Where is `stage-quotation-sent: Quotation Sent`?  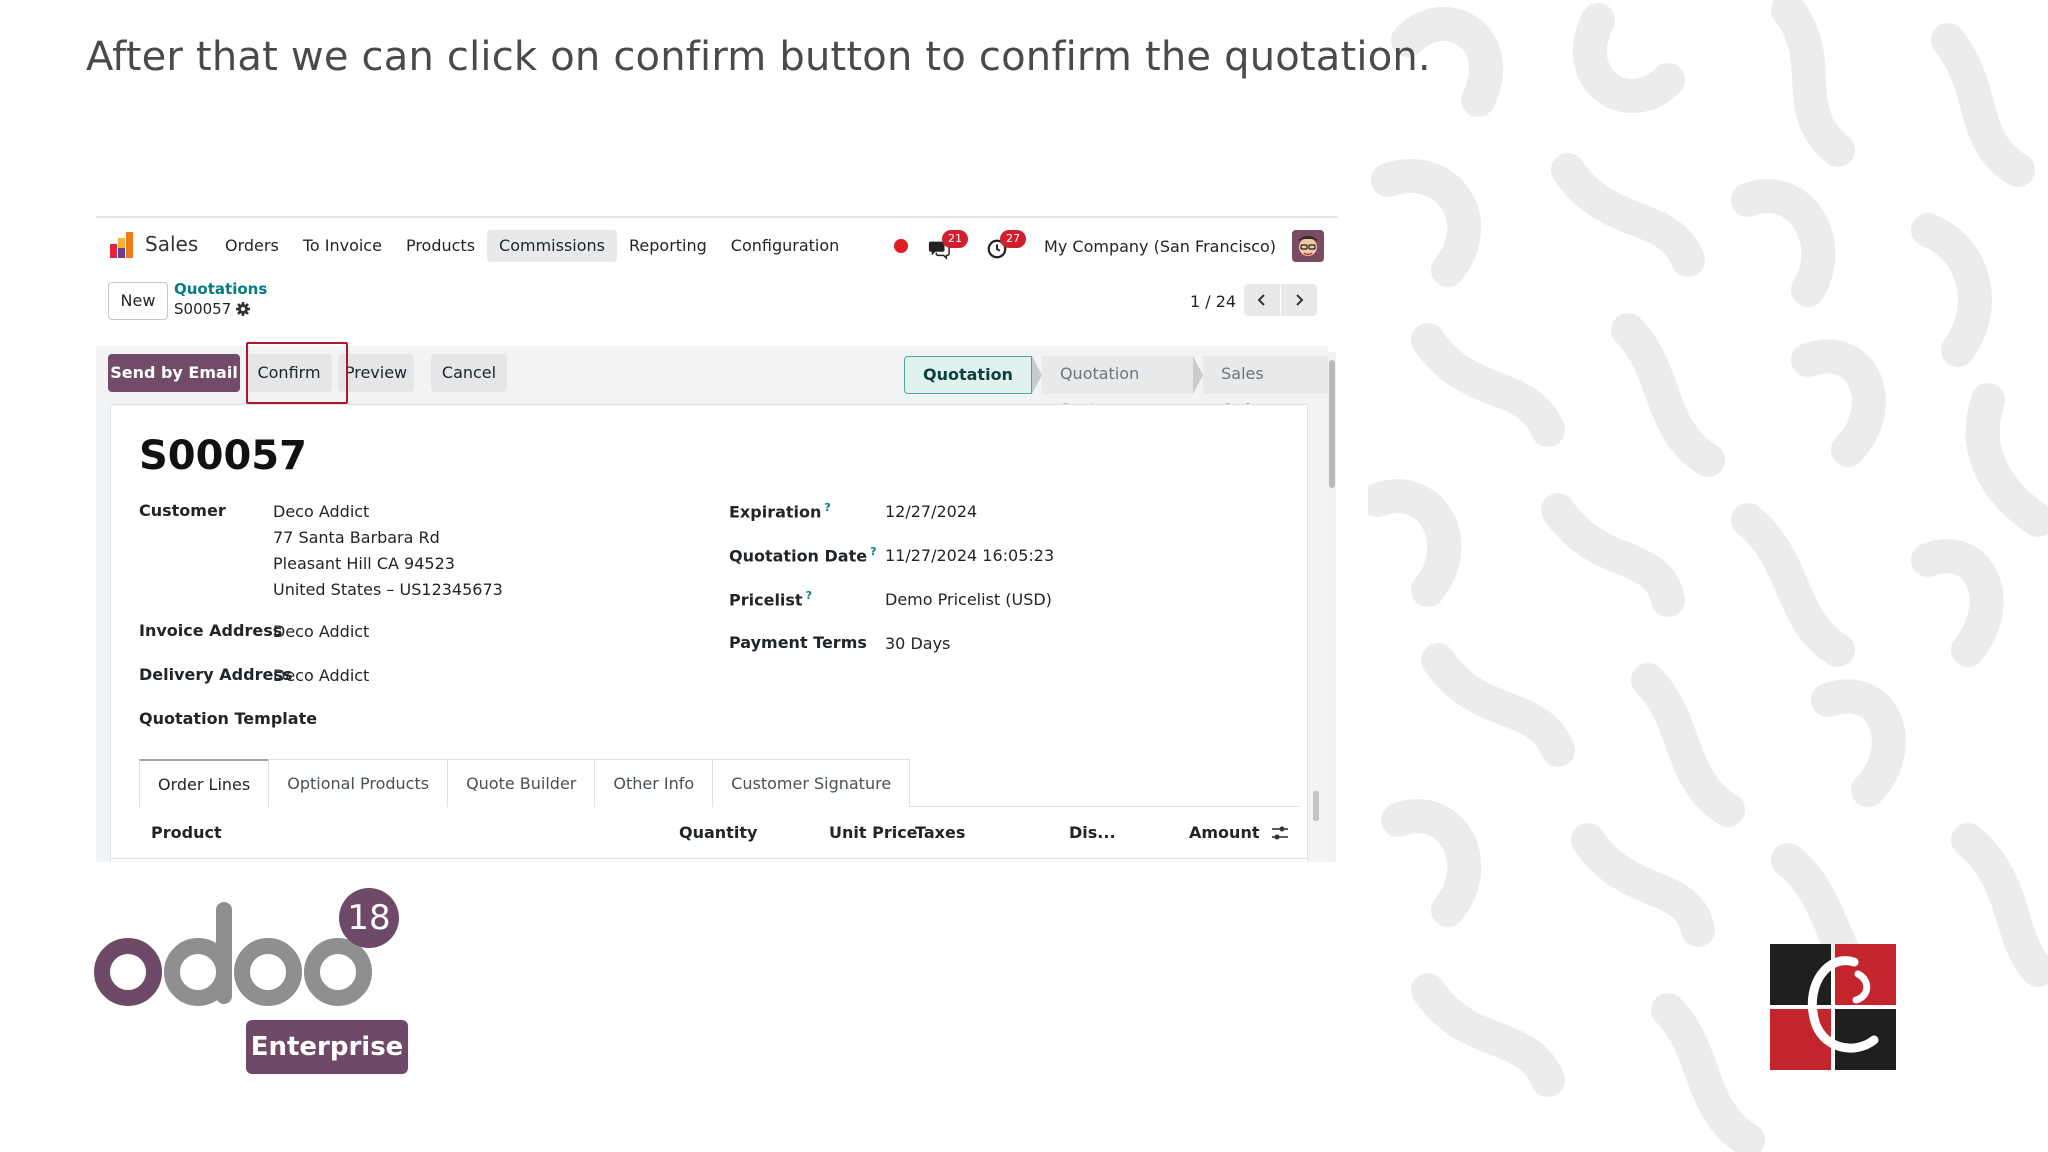
stage-quotation-sent: Quotation Sent is located at coordinates (1117, 387).